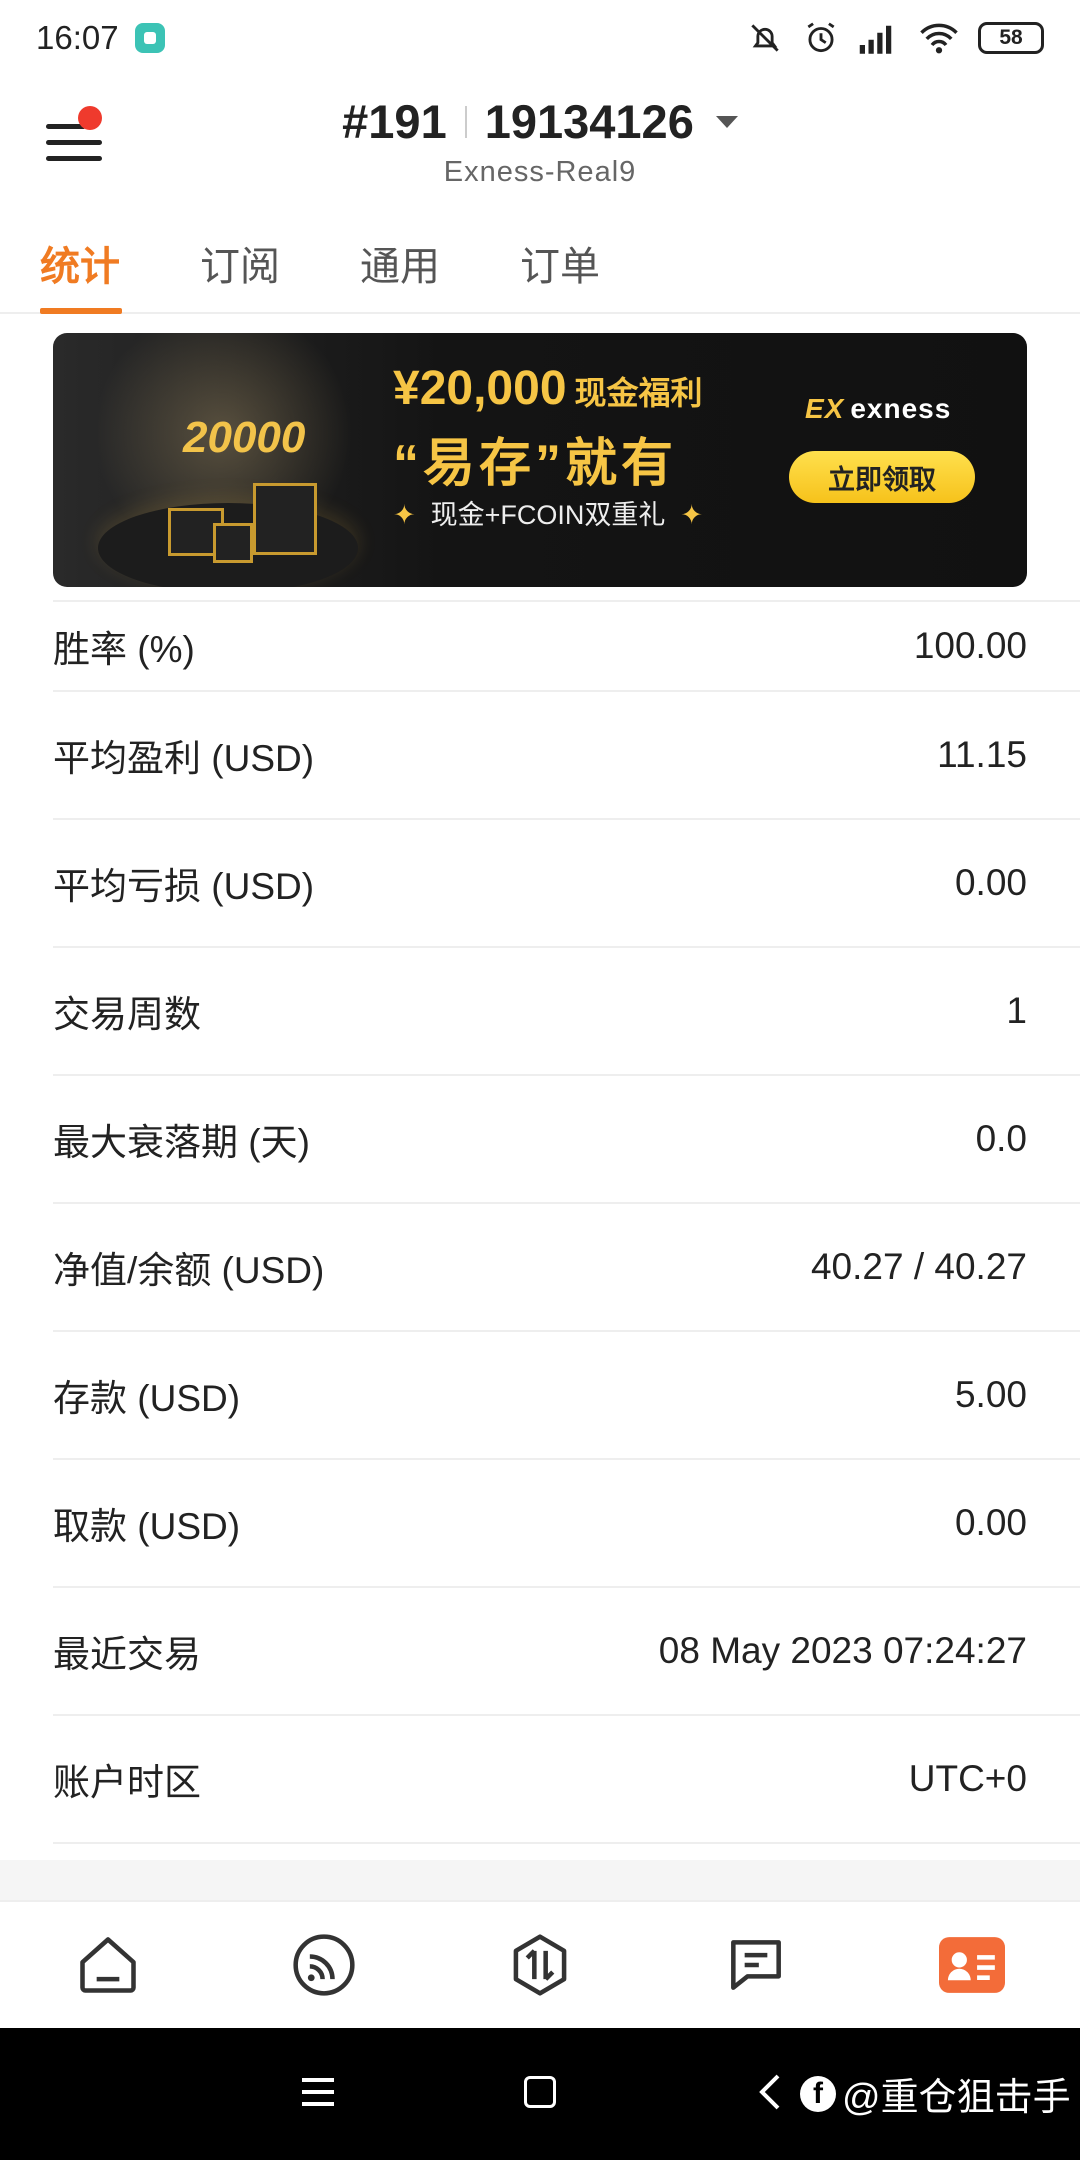  I want to click on brand-logo: EX exness, so click(878, 408).